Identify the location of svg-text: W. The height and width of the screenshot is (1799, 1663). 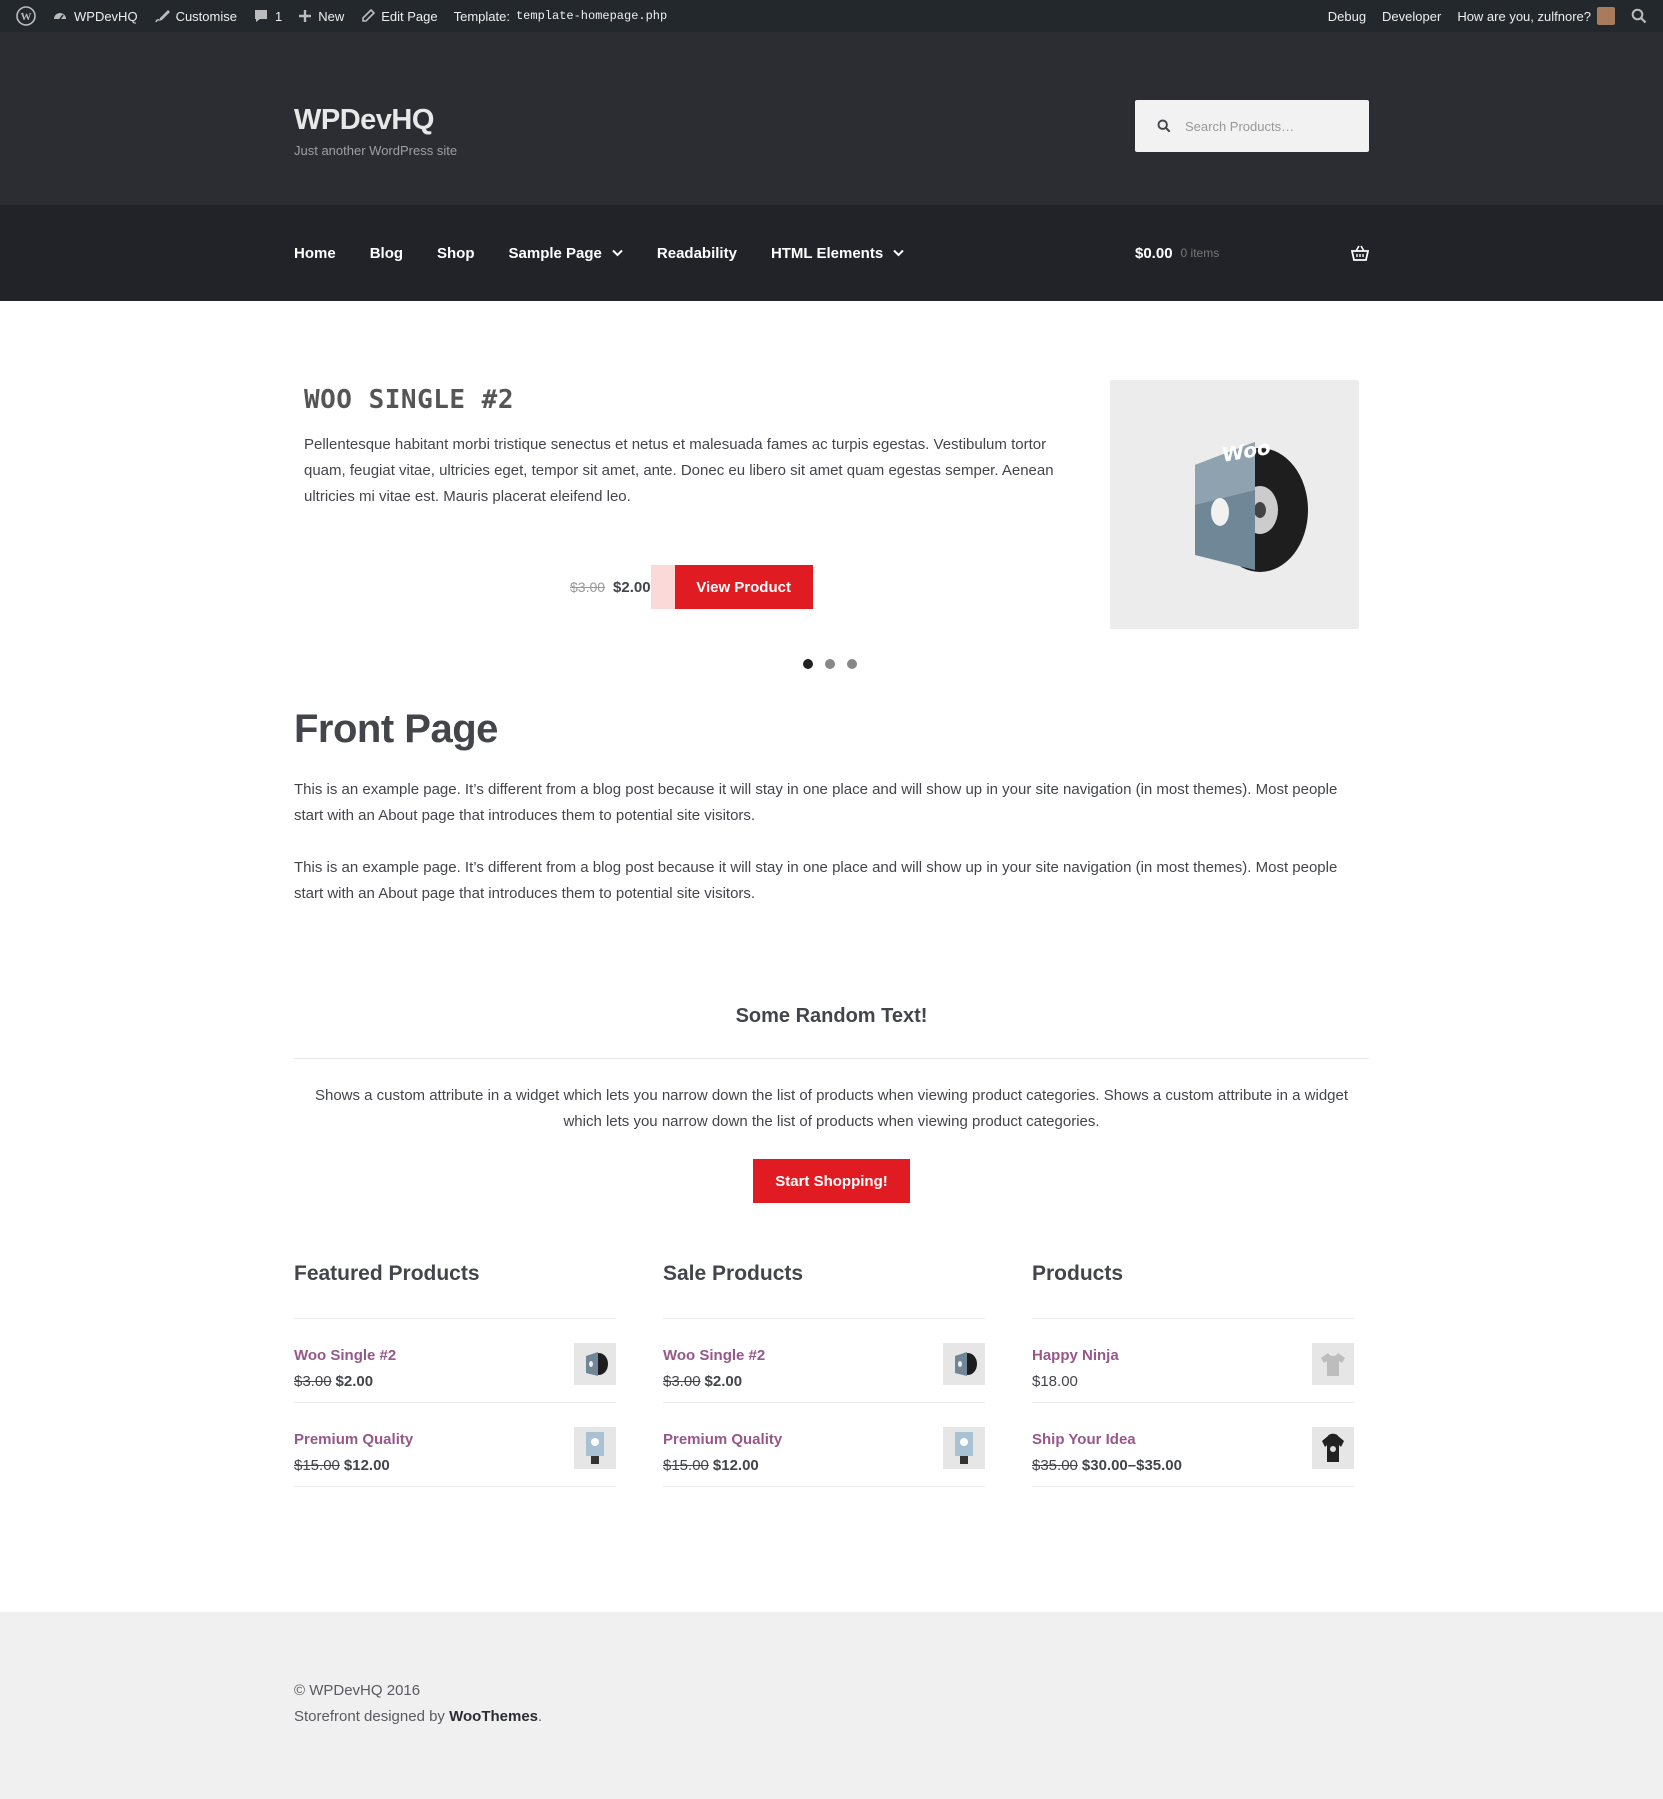
(26, 17).